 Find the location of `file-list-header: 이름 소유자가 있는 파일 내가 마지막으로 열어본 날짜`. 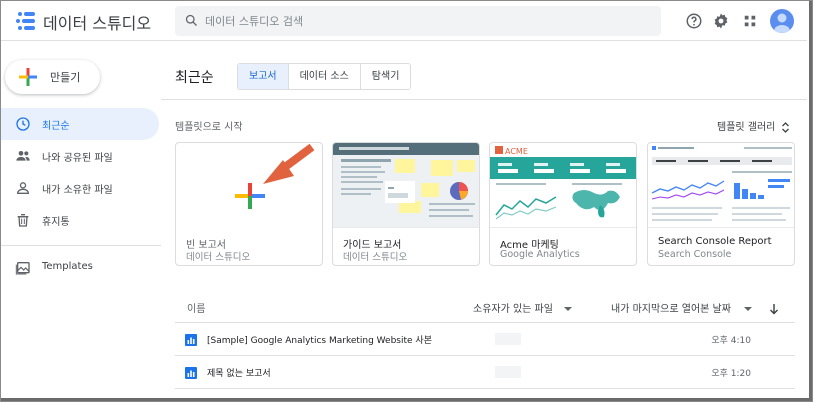

file-list-header: 이름 소유자가 있는 파일 내가 마지막으로 열어본 날짜 is located at coordinates (485, 310).